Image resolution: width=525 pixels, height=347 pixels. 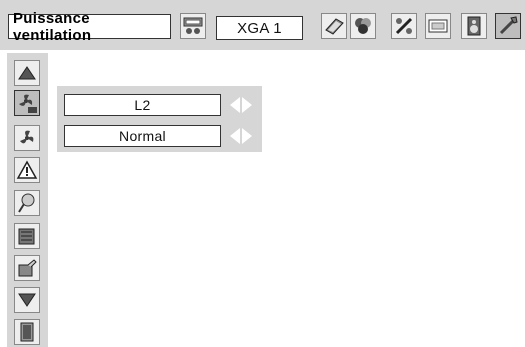 I want to click on warning-icon, so click(x=27, y=169).